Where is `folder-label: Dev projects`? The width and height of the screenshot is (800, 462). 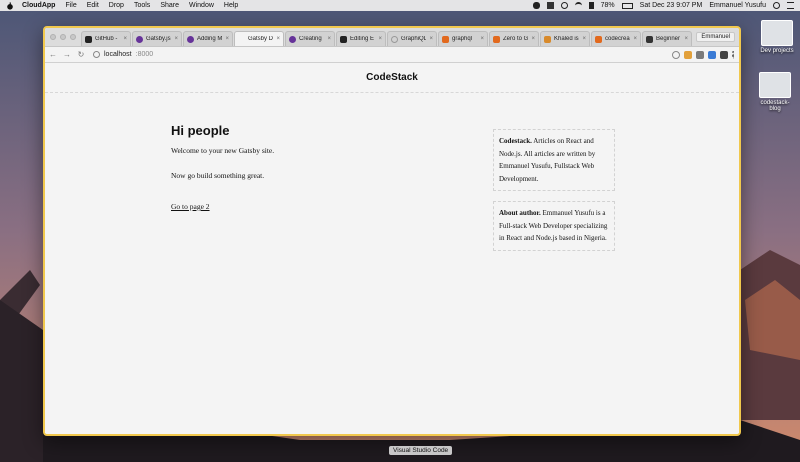
folder-label: Dev projects is located at coordinates (777, 51).